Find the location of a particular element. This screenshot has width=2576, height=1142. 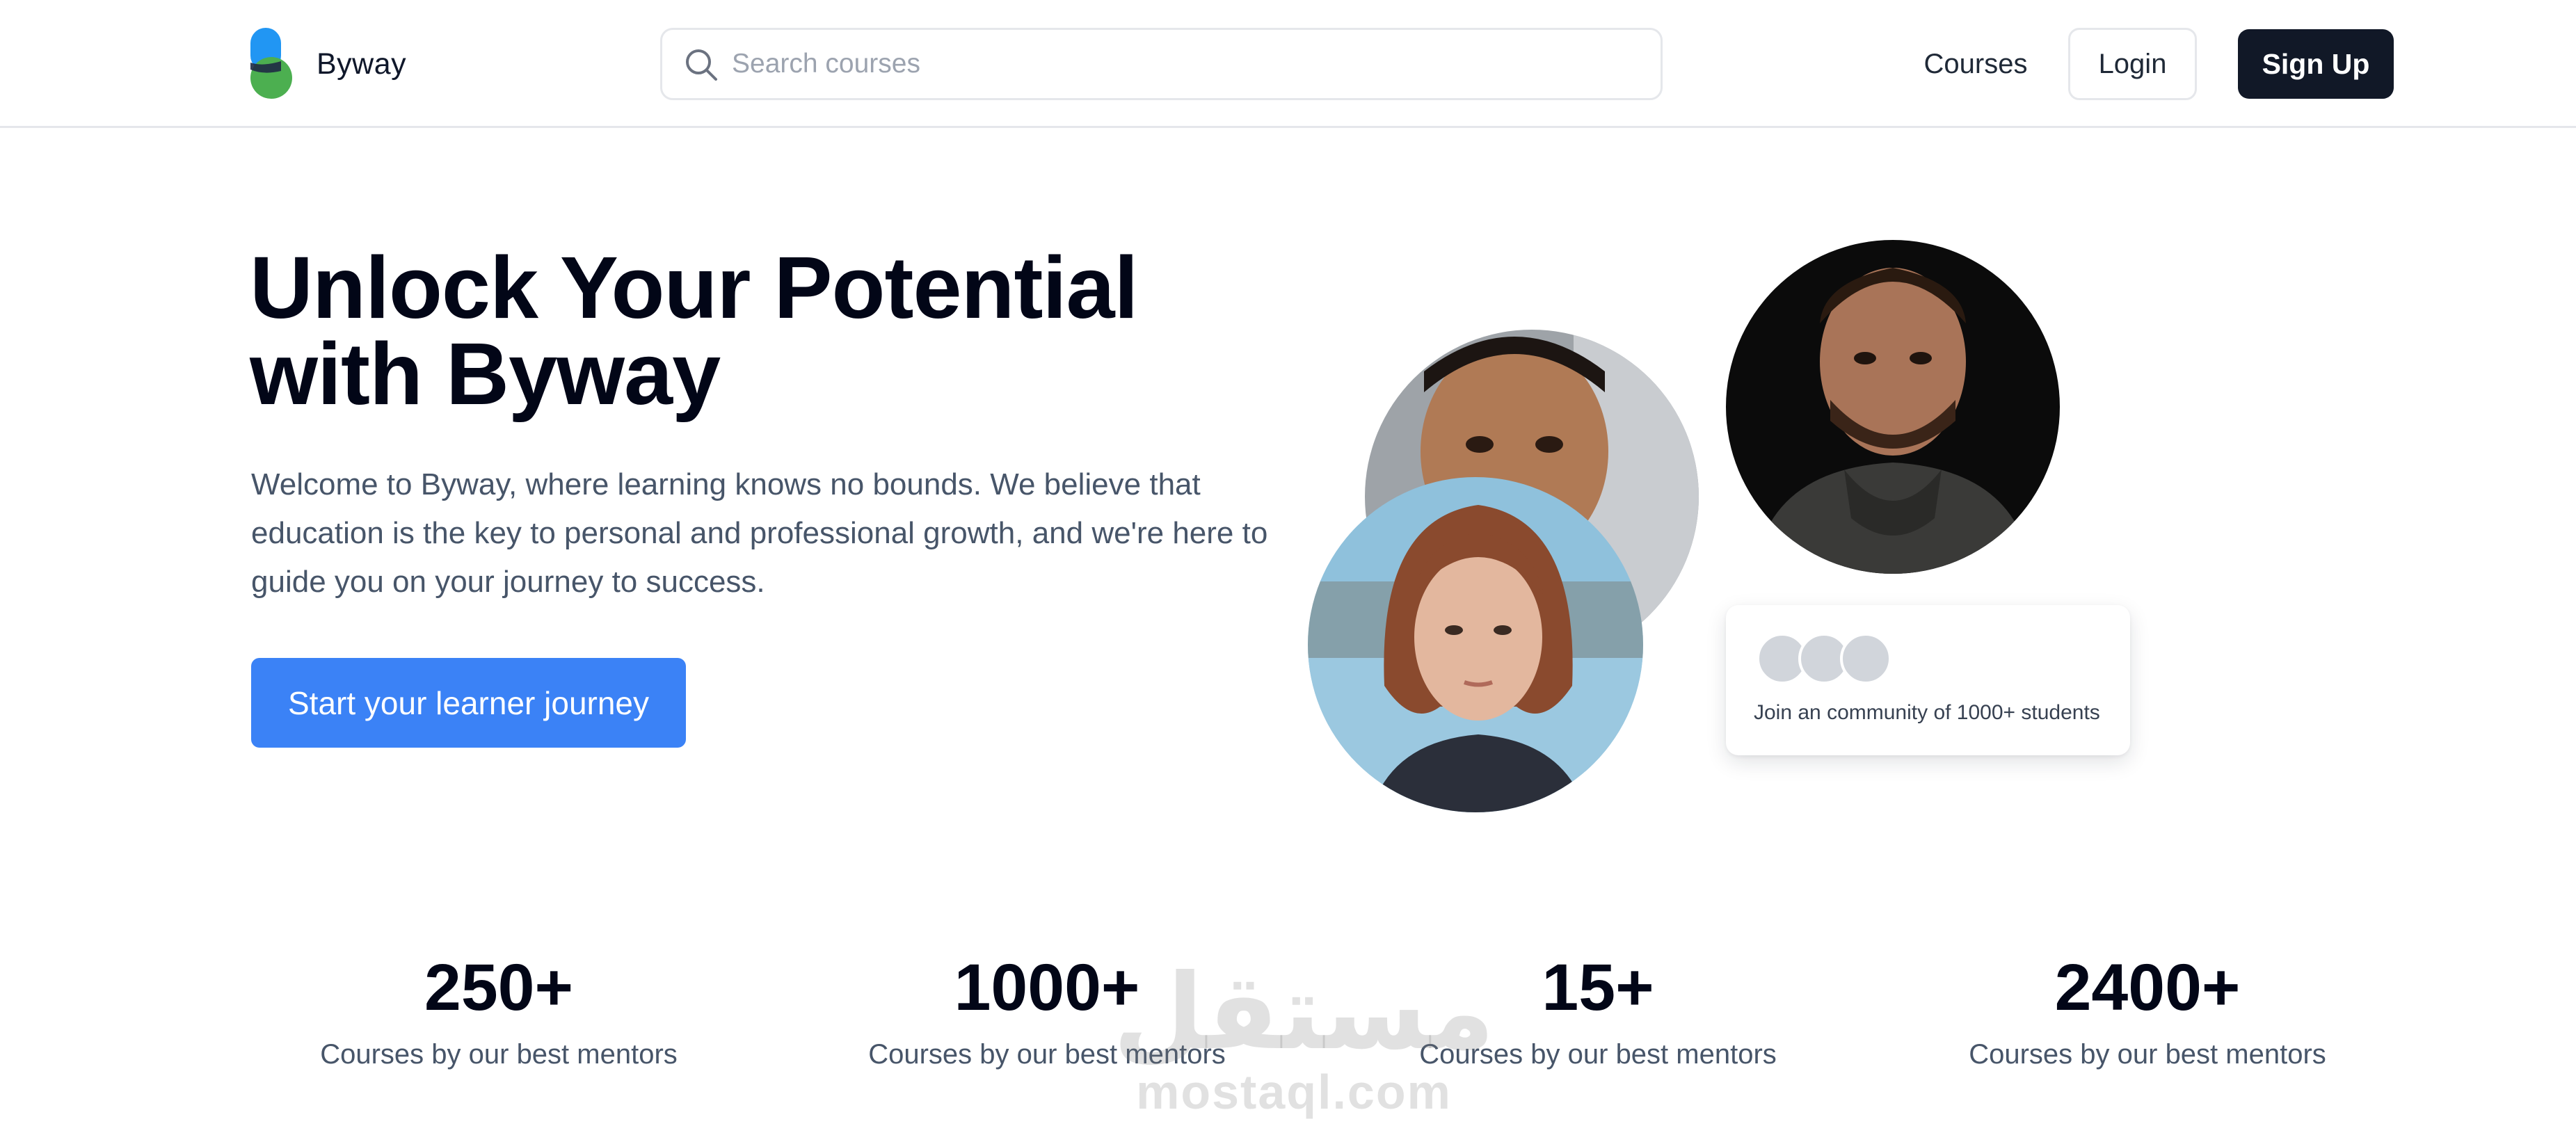

stat-item: 1000+ Courses by our best mentors is located at coordinates (1046, 1010).